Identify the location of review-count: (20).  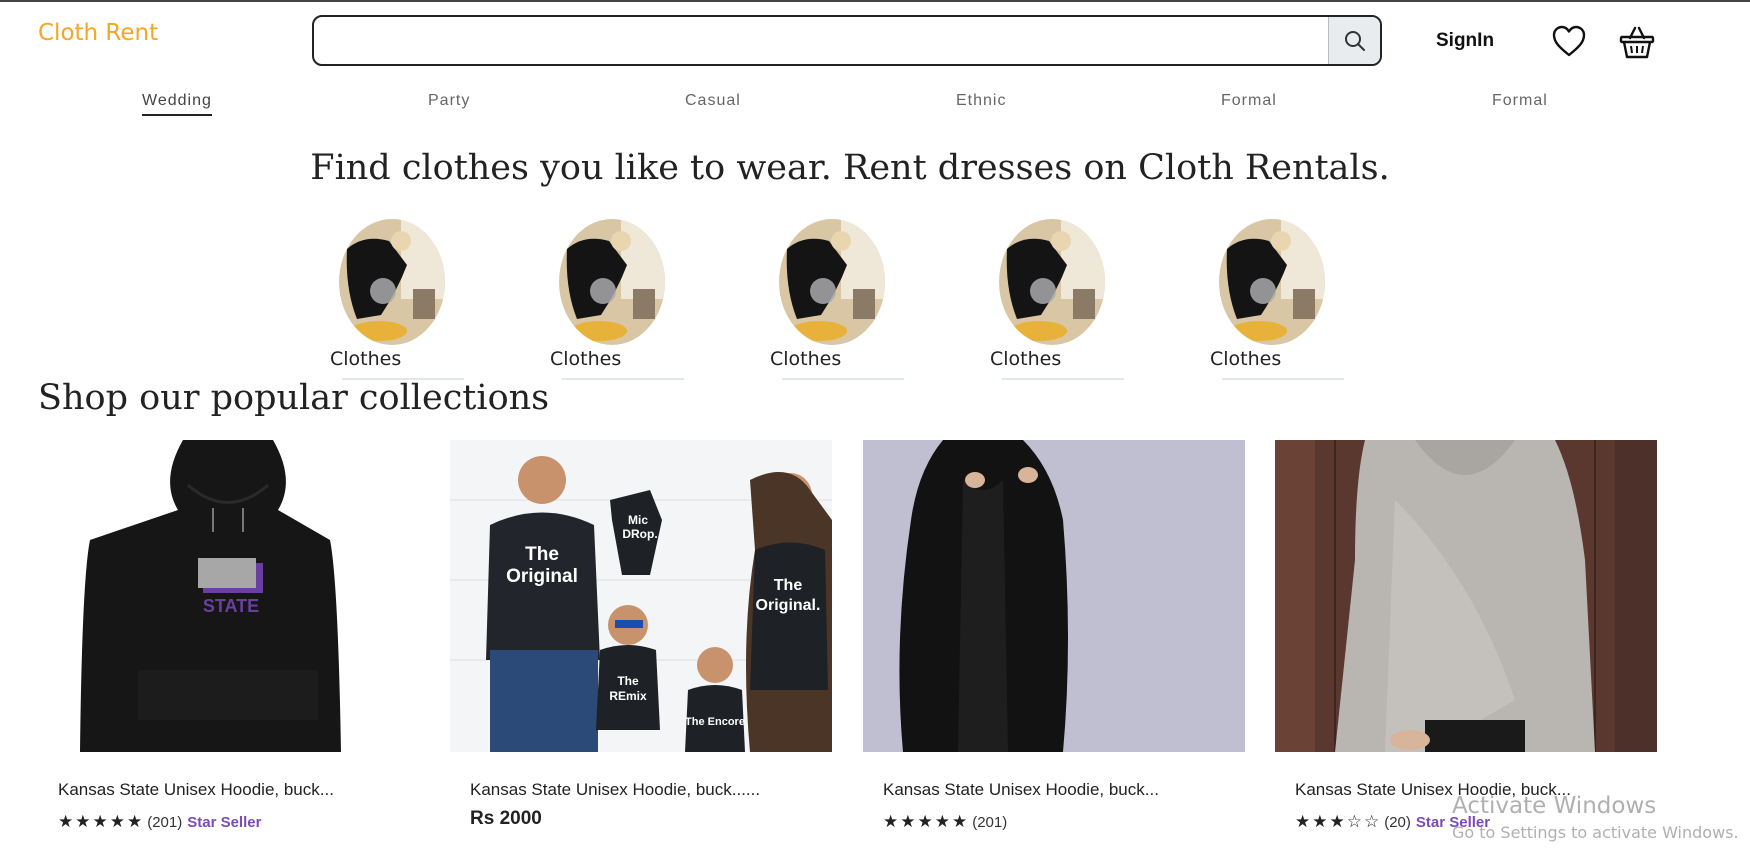
(1397, 822).